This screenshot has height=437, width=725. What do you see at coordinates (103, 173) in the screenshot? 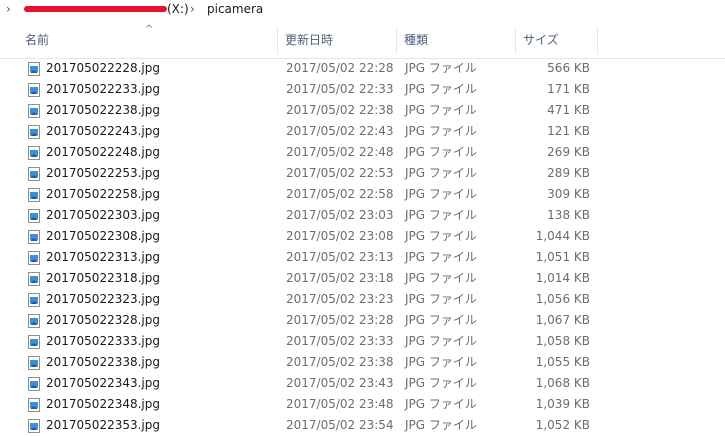
I see `file-name: 201705022253.jpg` at bounding box center [103, 173].